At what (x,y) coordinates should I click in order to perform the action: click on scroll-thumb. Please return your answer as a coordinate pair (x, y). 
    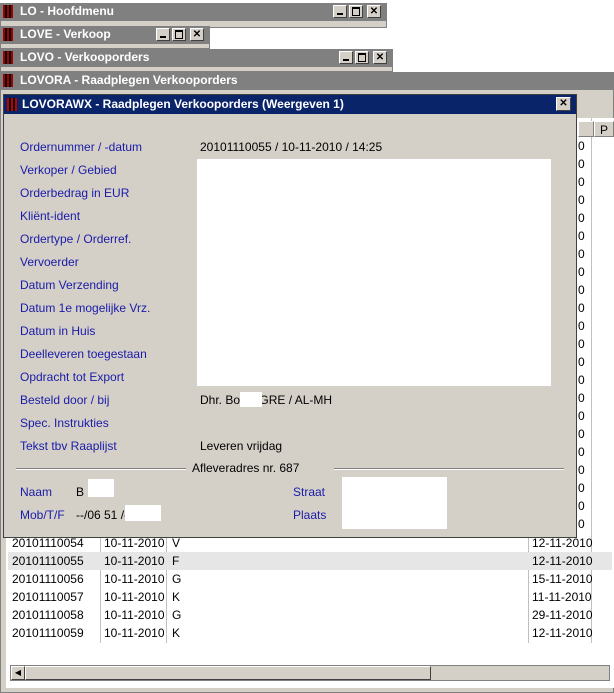
    Looking at the image, I should click on (228, 673).